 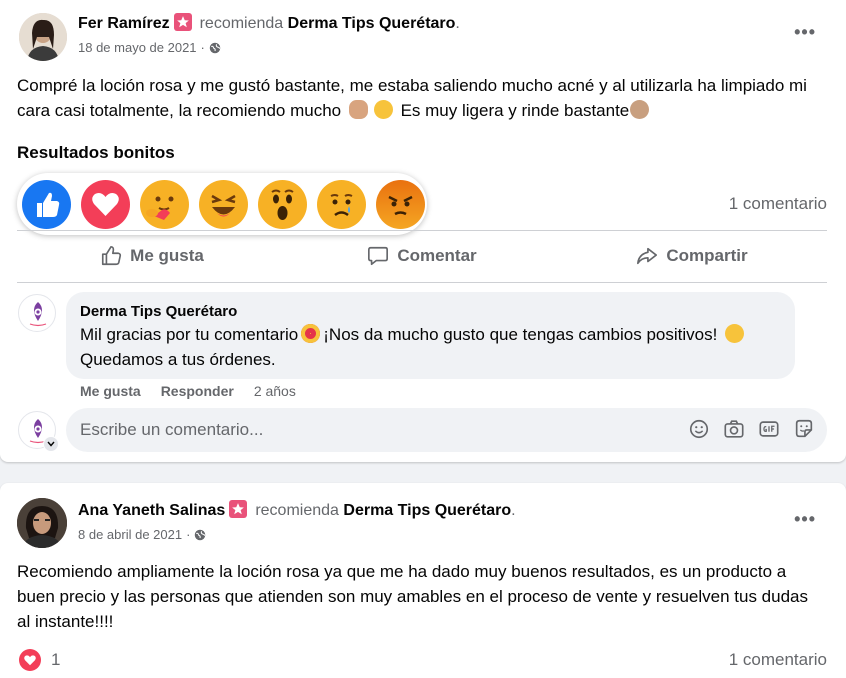 I want to click on emoji-picker-icon, so click(x=699, y=429).